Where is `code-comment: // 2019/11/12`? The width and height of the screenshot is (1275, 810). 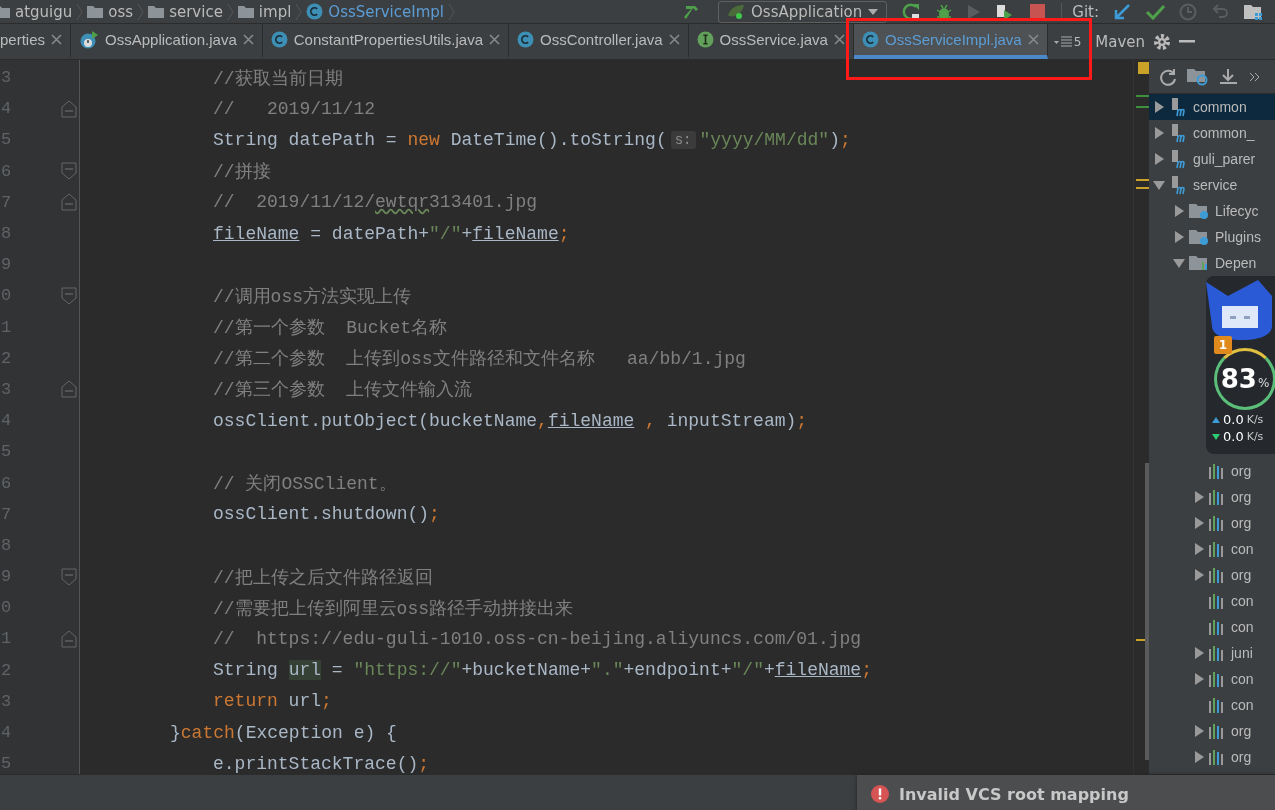 code-comment: // 2019/11/12 is located at coordinates (294, 108).